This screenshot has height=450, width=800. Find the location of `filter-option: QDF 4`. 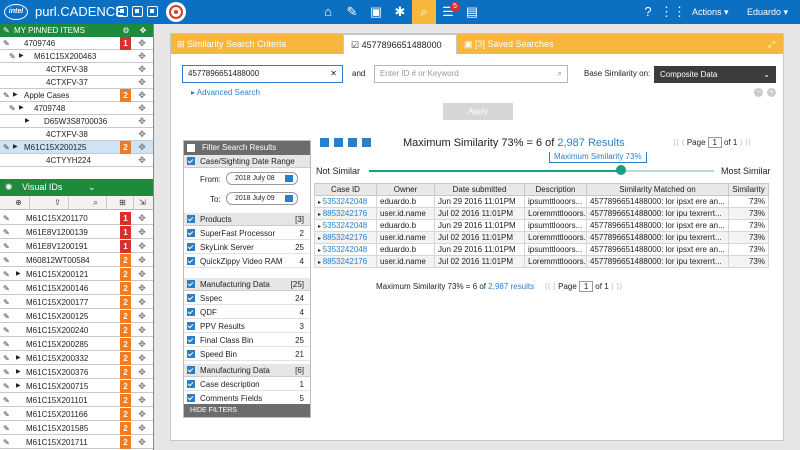

filter-option: QDF 4 is located at coordinates (247, 312).